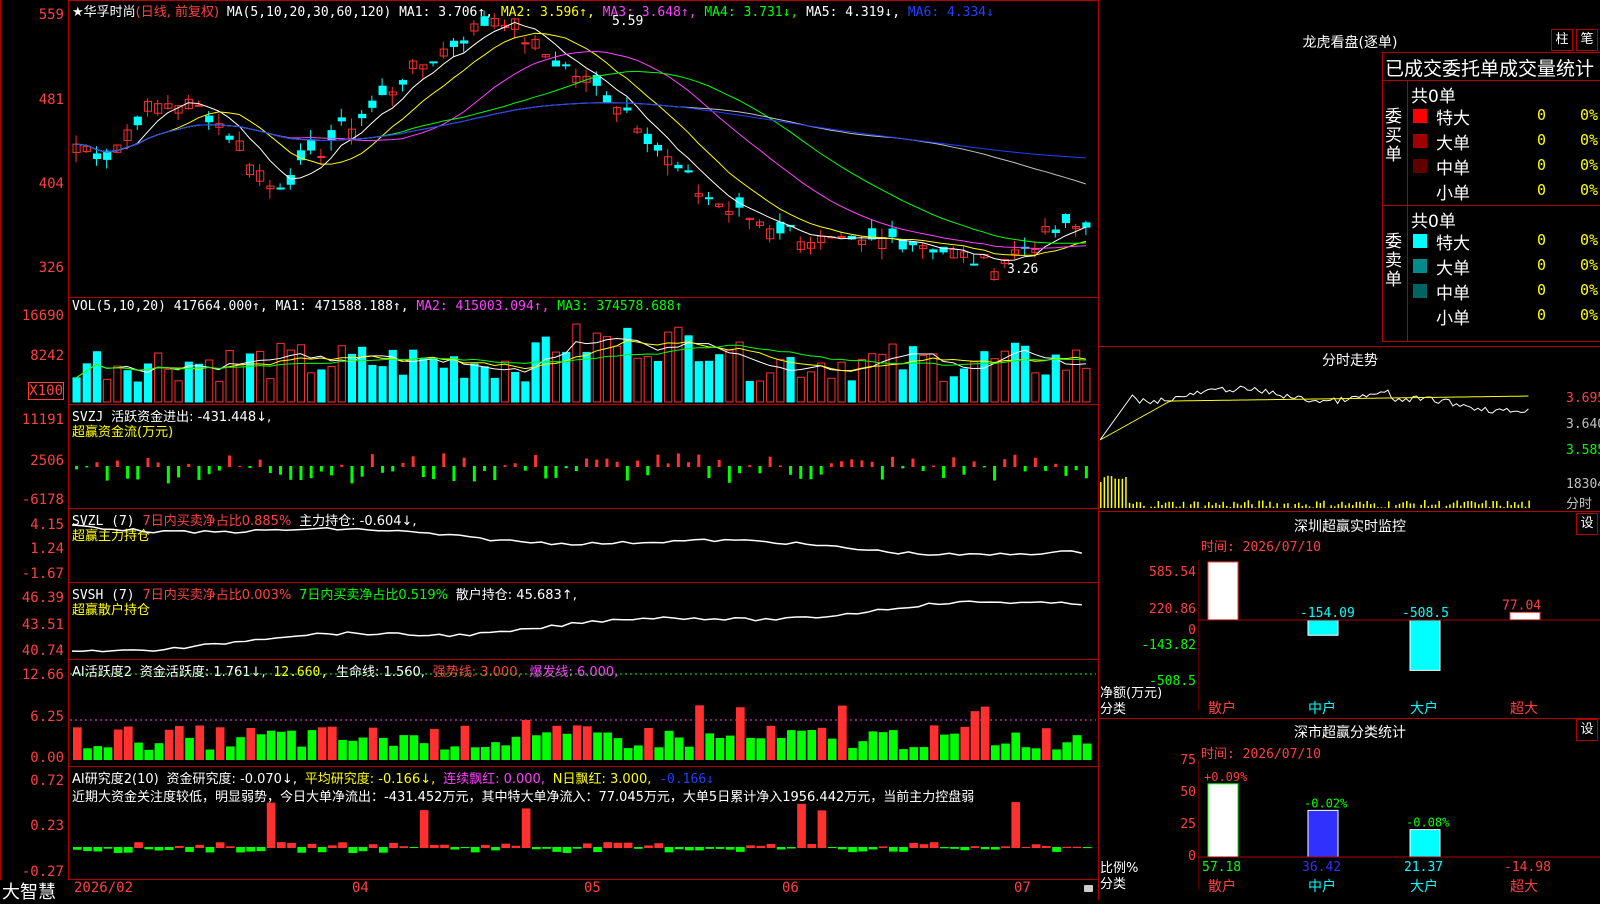 Image resolution: width=1600 pixels, height=904 pixels. Describe the element at coordinates (1163, 645) in the screenshot. I see `monitor-y-label: -143.82` at that location.